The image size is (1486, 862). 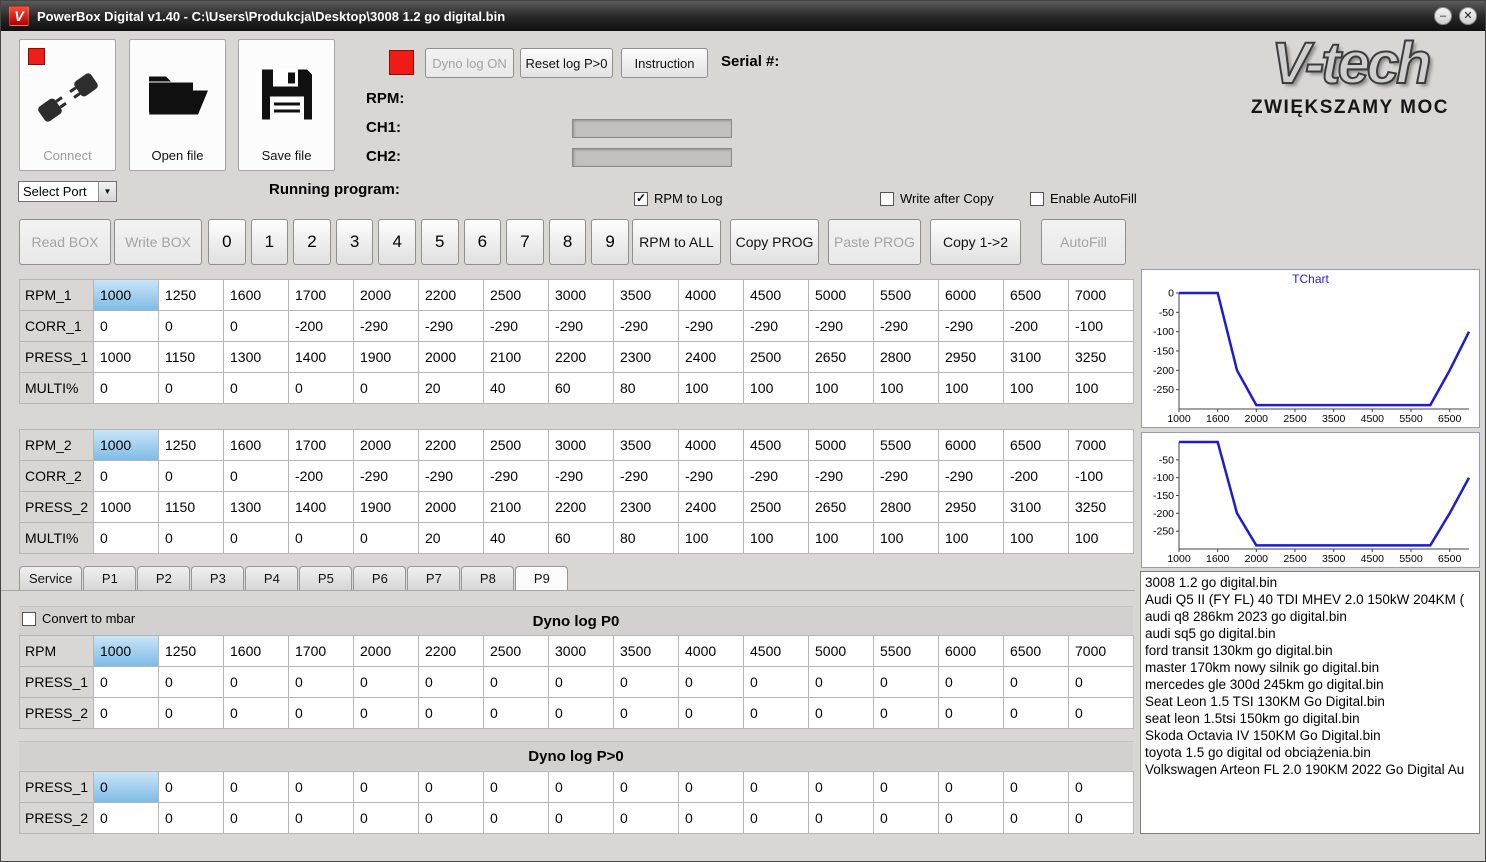 I want to click on grid-cell: 6500, so click(x=1036, y=651).